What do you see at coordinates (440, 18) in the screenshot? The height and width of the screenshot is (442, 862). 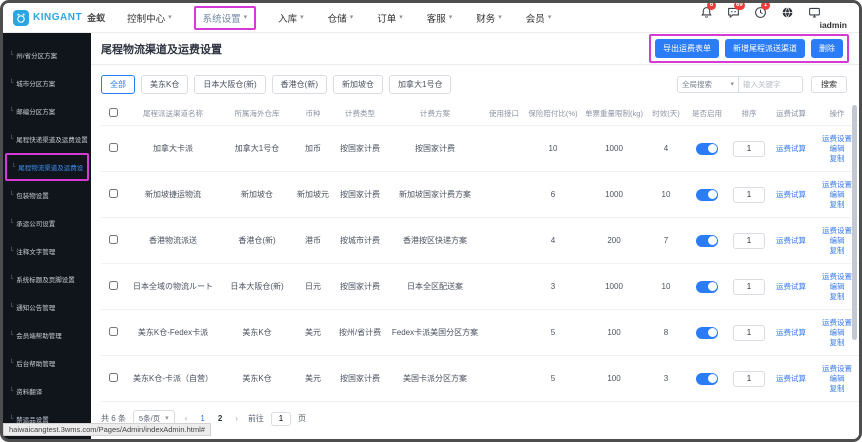 I see `nav-item-customer-service: 客服 ▾` at bounding box center [440, 18].